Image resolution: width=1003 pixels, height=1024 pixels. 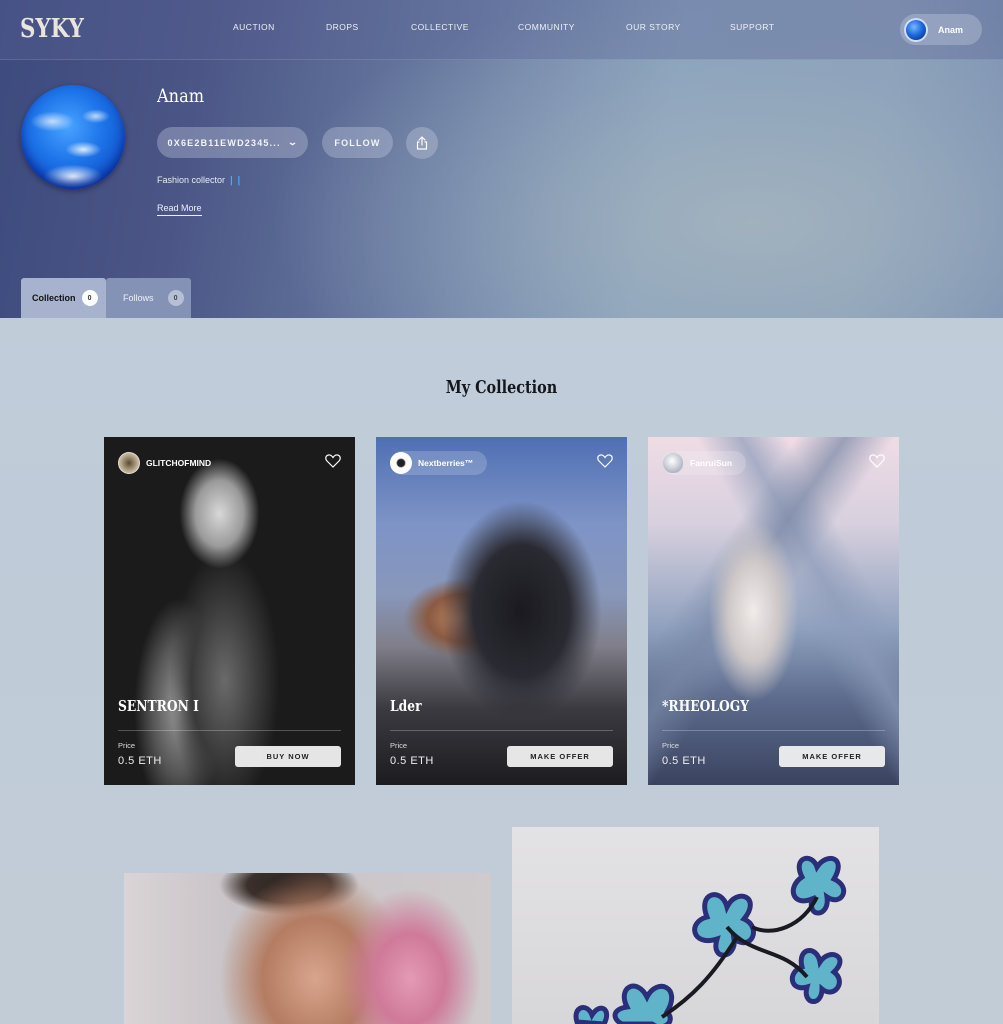 I want to click on water-drops-icon: ❘❘, so click(x=235, y=180).